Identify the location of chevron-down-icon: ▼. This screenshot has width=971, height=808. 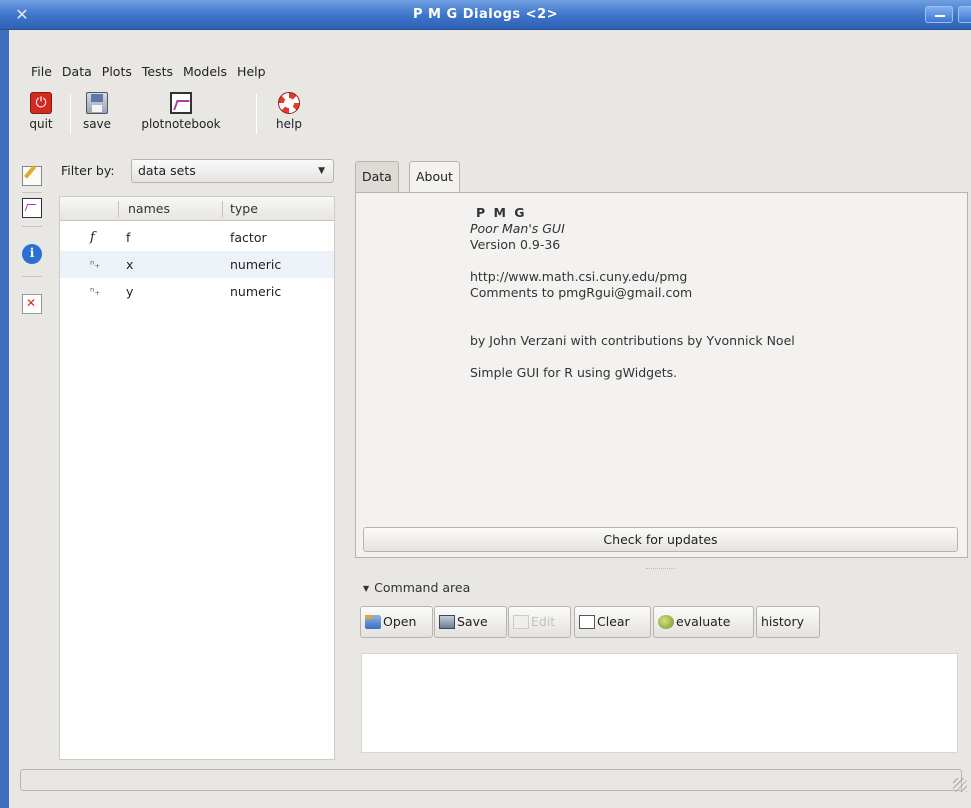
(321, 171).